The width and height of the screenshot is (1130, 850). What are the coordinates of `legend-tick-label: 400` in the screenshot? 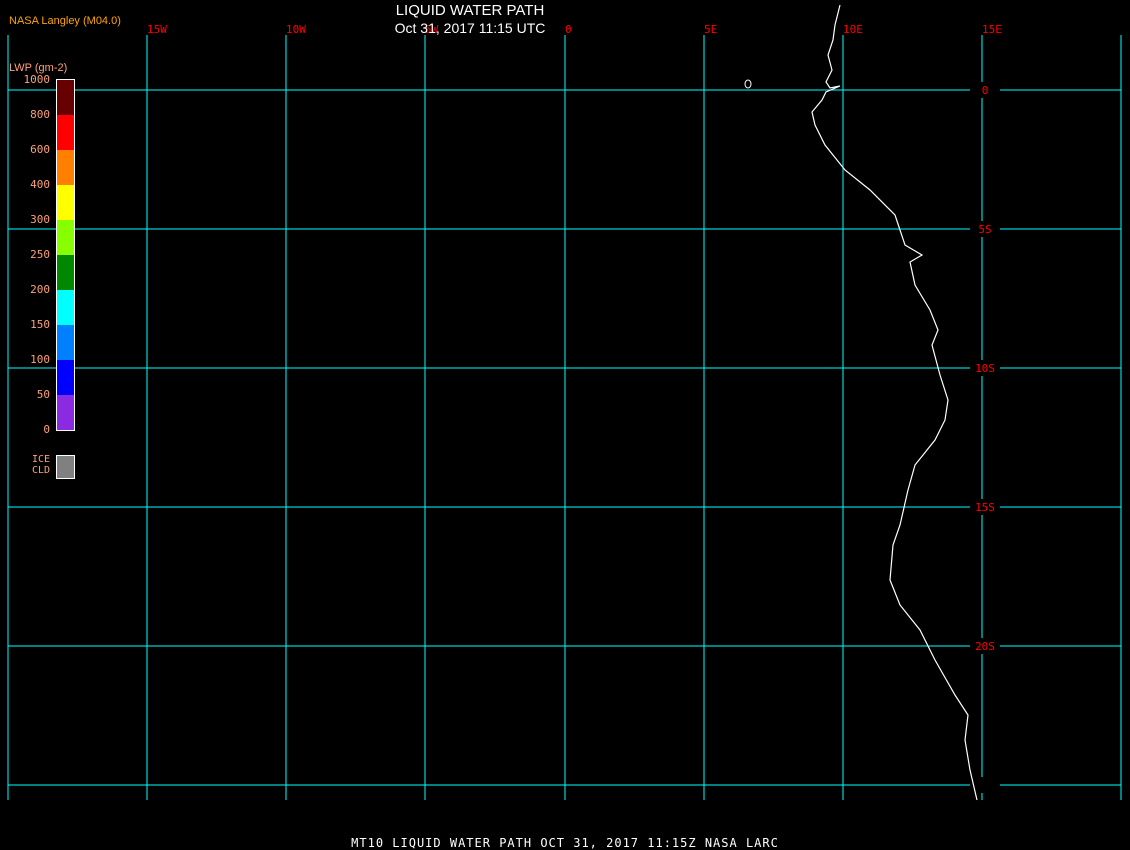 It's located at (40, 184).